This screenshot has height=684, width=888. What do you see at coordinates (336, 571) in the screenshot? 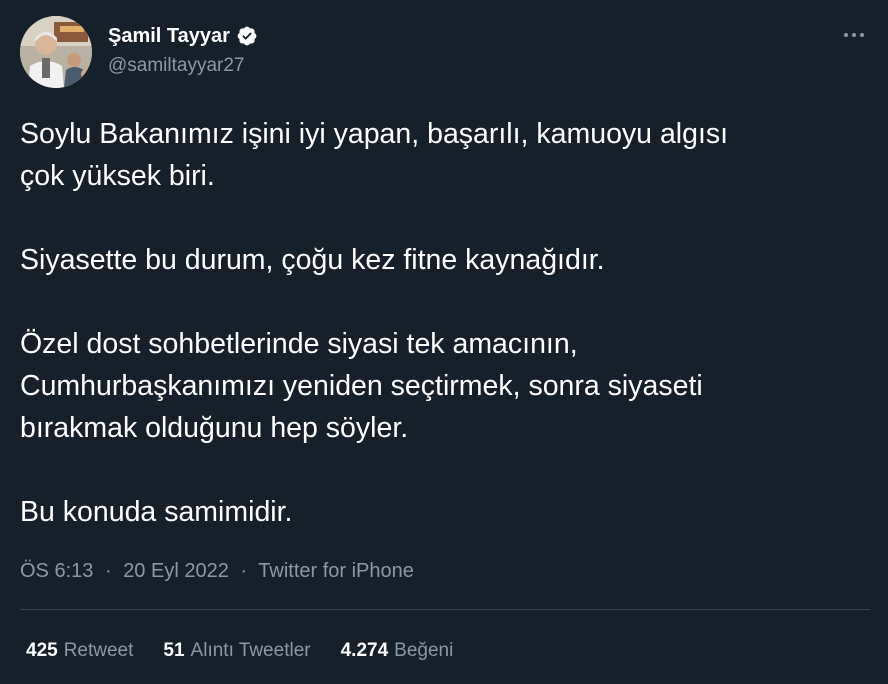
I see `tweet-source: Twitter for iPhone` at bounding box center [336, 571].